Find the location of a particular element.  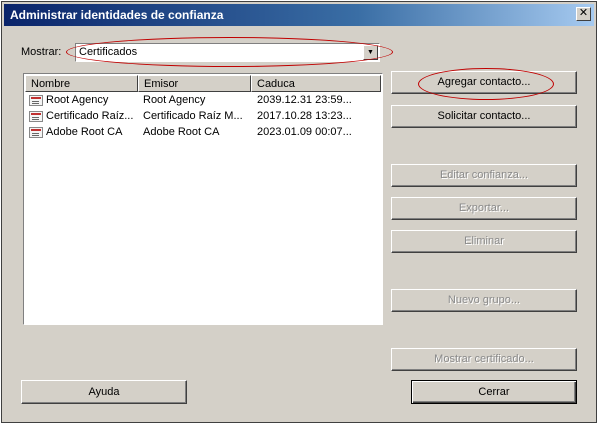

close-icon: ✕ is located at coordinates (583, 14).